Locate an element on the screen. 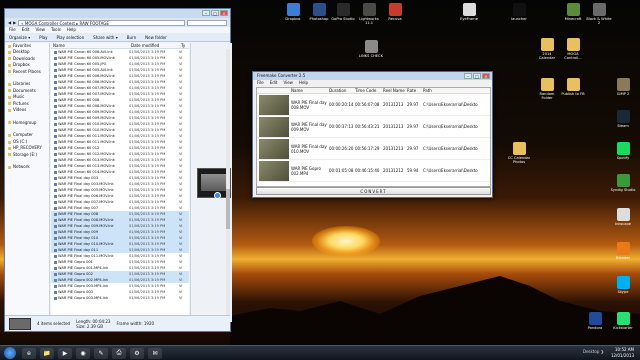 The height and width of the screenshot is (360, 640). col-name: Name is located at coordinates (310, 90).